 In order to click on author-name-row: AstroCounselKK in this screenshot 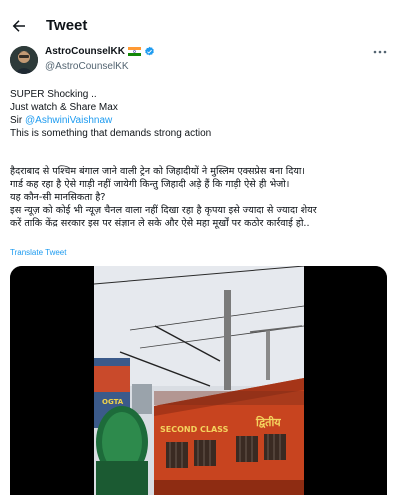, I will do `click(100, 51)`.